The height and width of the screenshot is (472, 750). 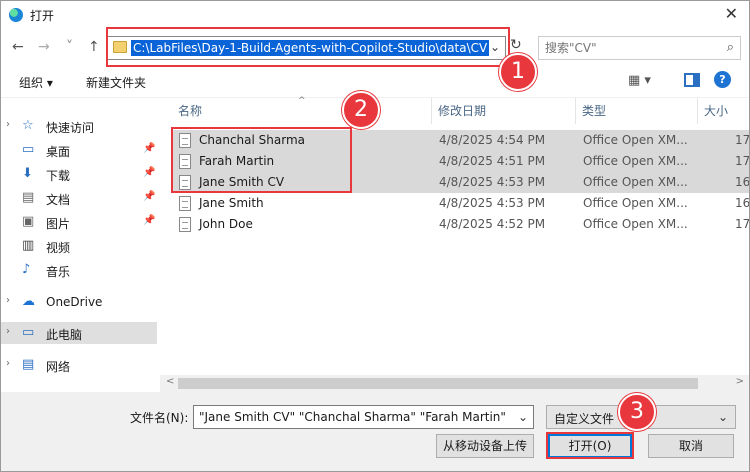 I want to click on file-name: Jane Smith, so click(x=231, y=203).